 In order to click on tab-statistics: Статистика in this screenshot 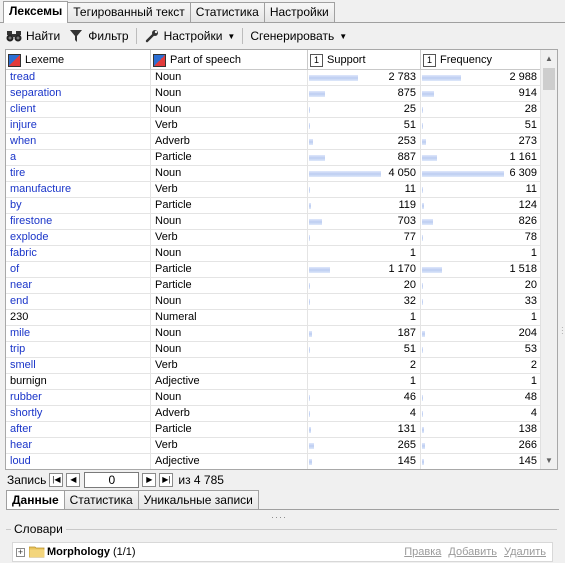, I will do `click(227, 12)`.